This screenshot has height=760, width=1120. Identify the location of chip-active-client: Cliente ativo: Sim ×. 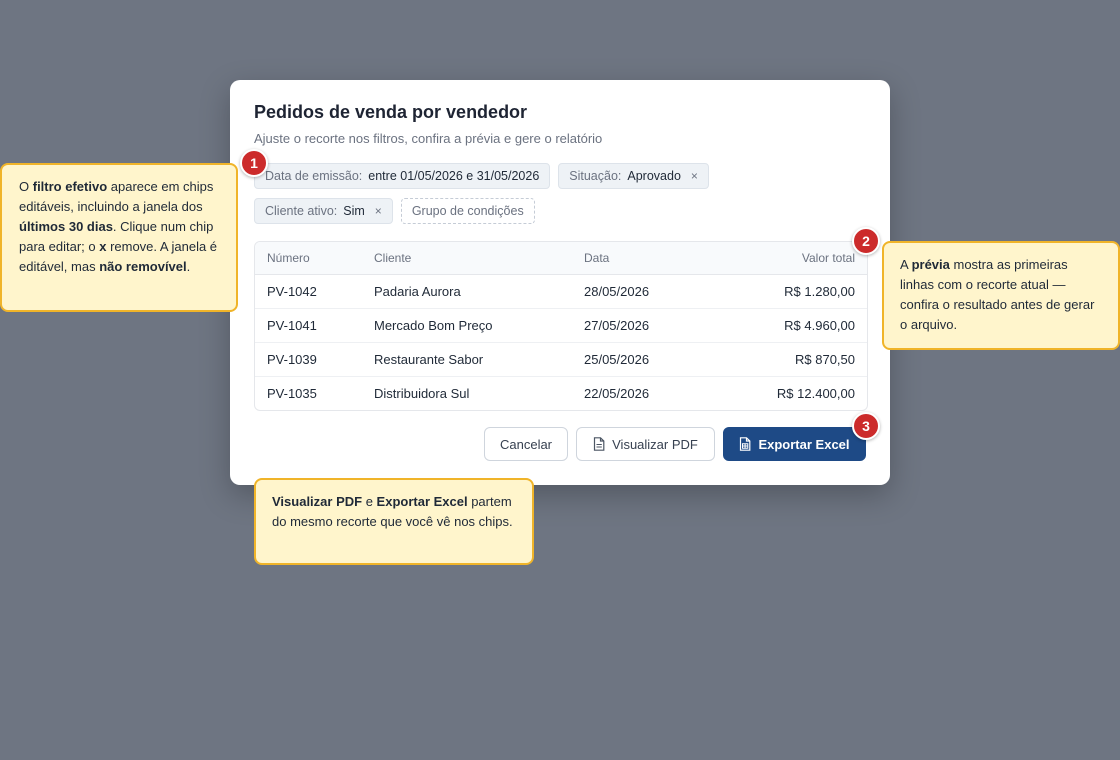
(323, 211).